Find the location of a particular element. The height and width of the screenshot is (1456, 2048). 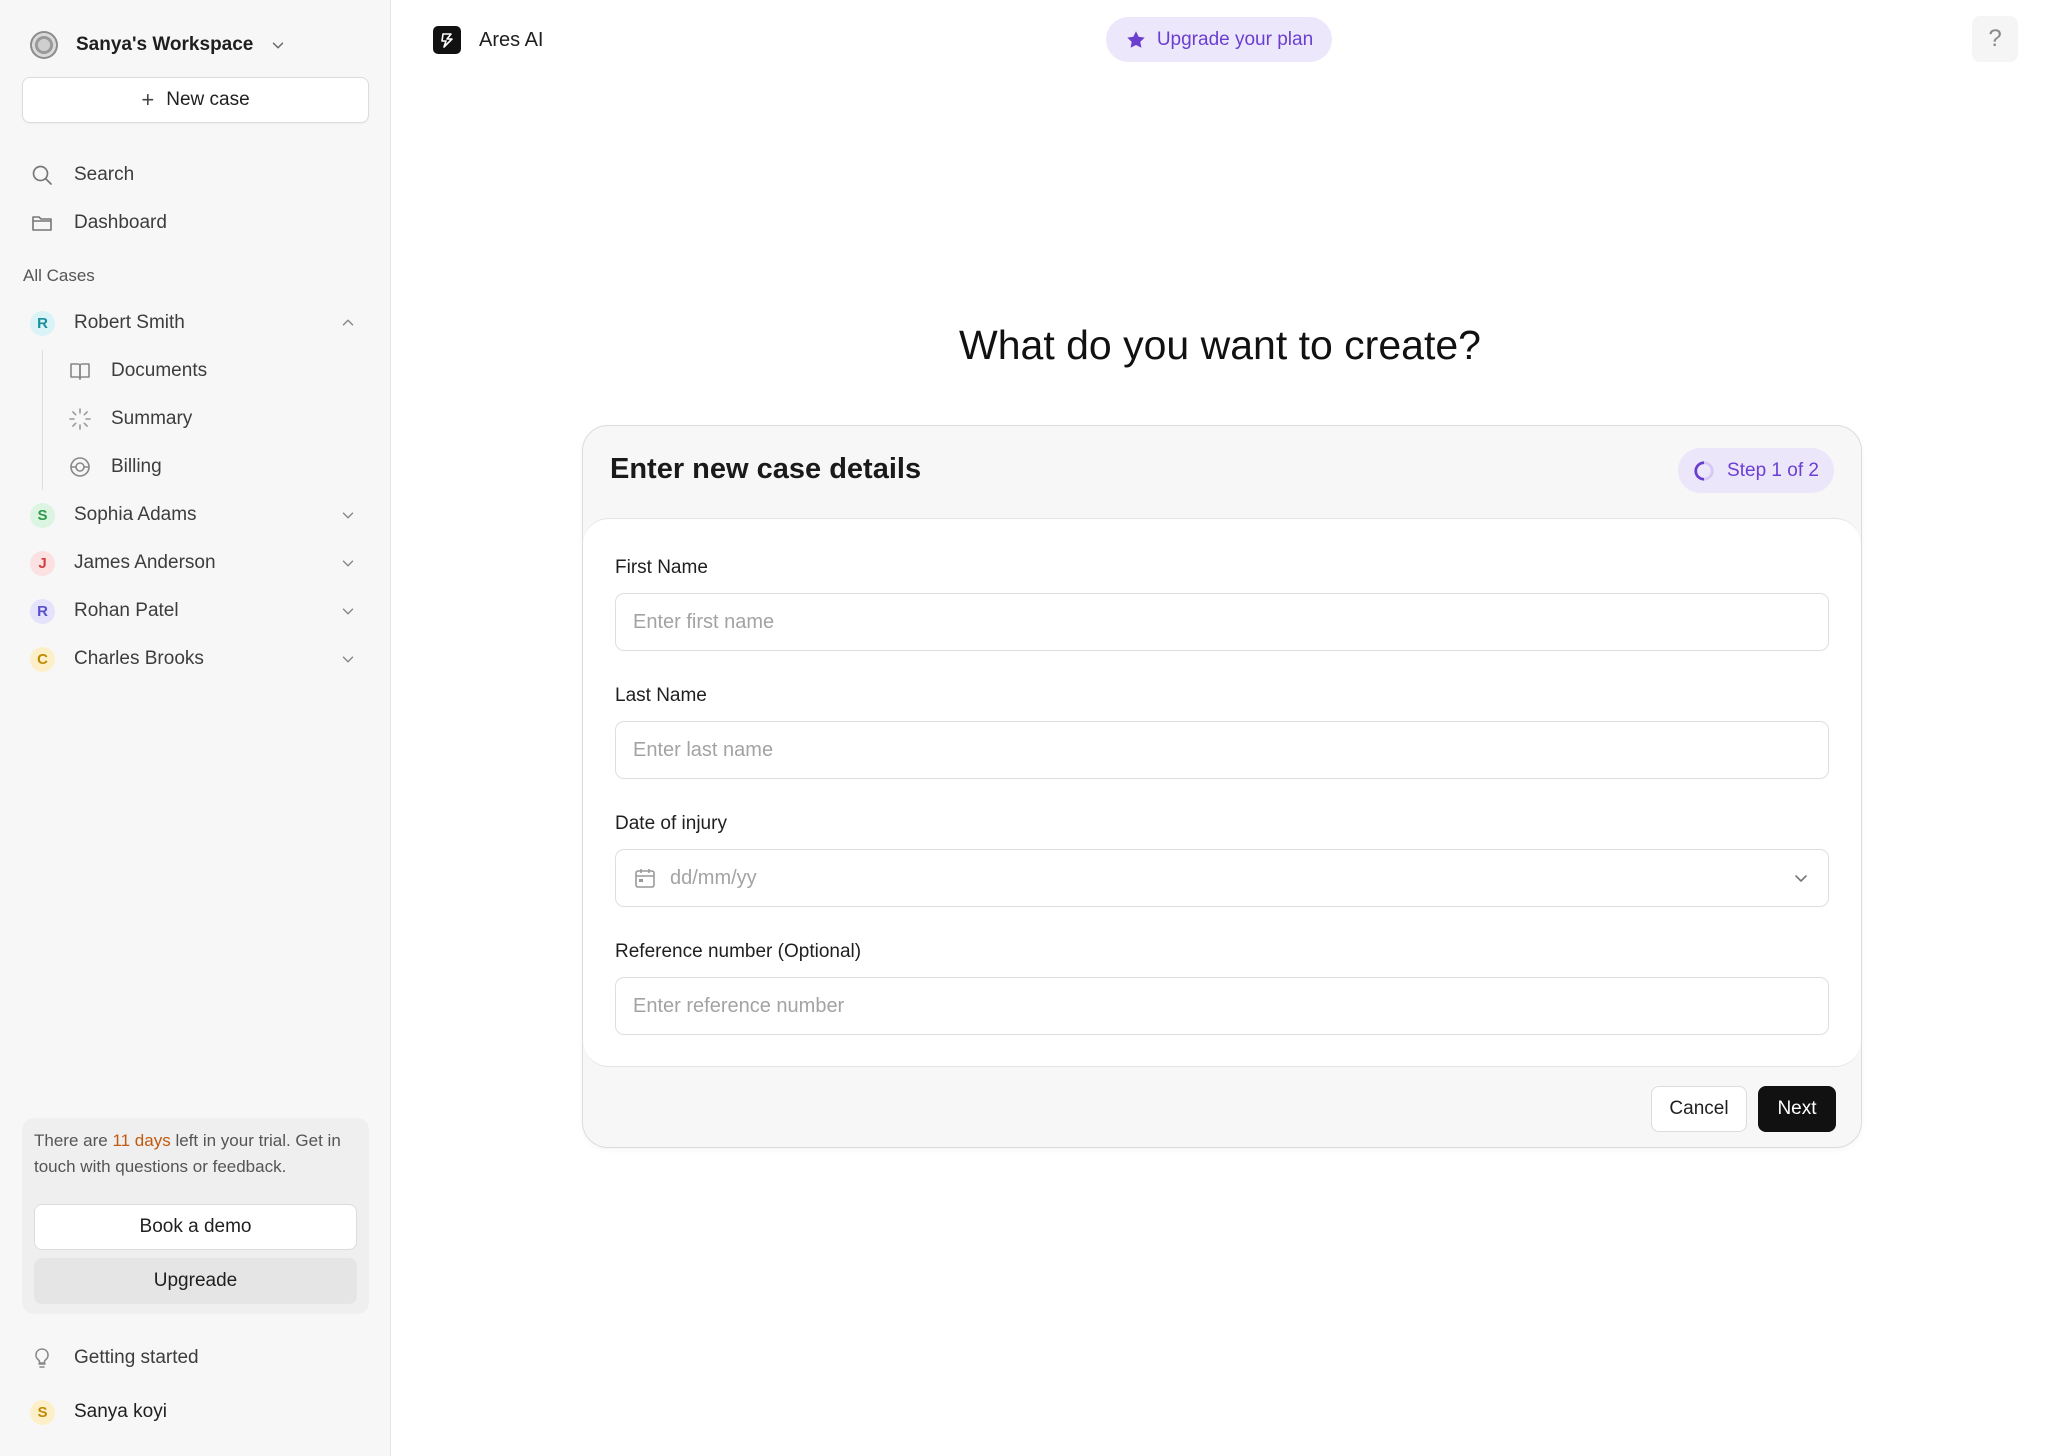

app-title: Ares AI is located at coordinates (488, 40).